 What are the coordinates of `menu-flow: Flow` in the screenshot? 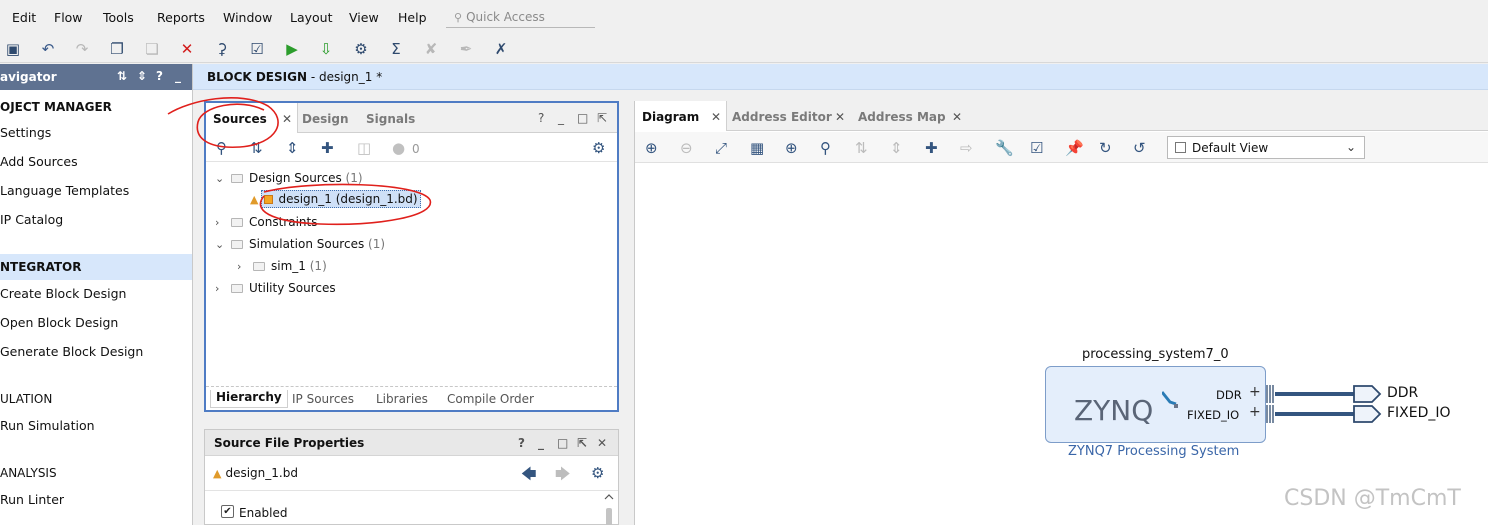 It's located at (68, 17).